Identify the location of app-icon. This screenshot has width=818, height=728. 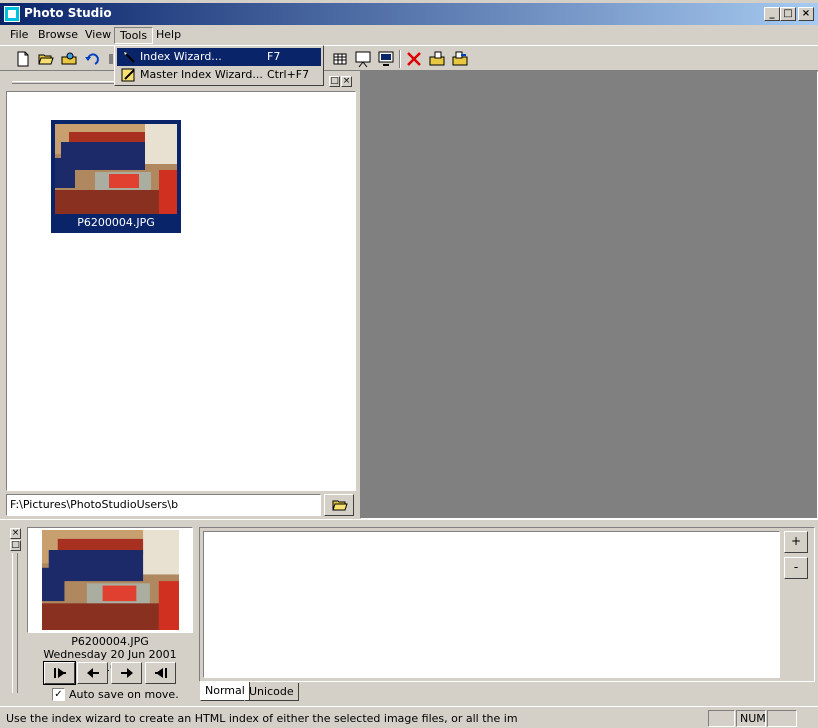
(12, 14).